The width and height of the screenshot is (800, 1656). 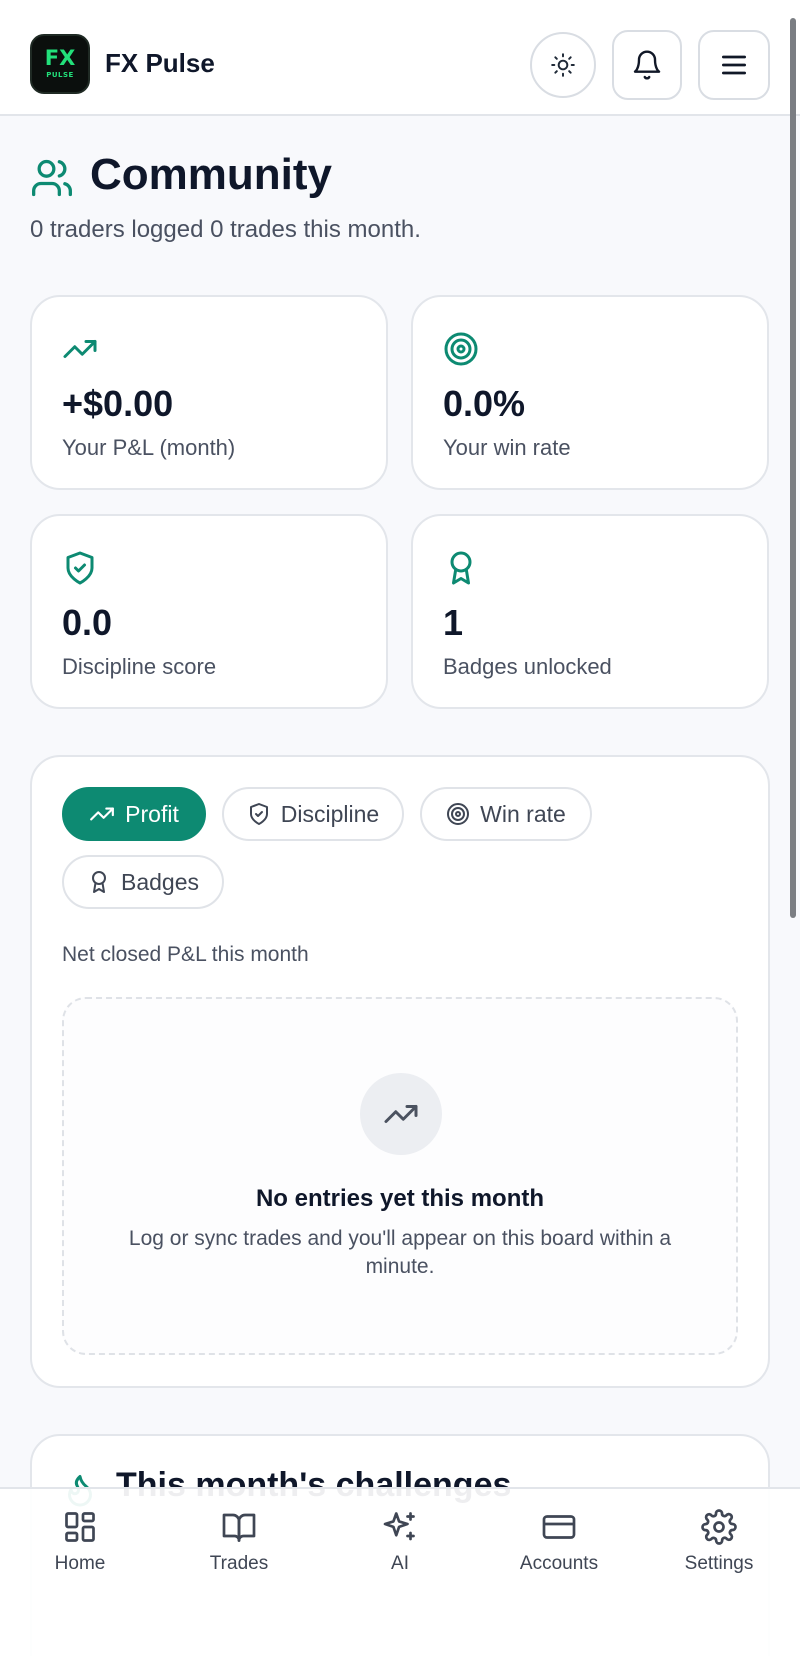 I want to click on stat-label: Badges unlocked, so click(x=527, y=666).